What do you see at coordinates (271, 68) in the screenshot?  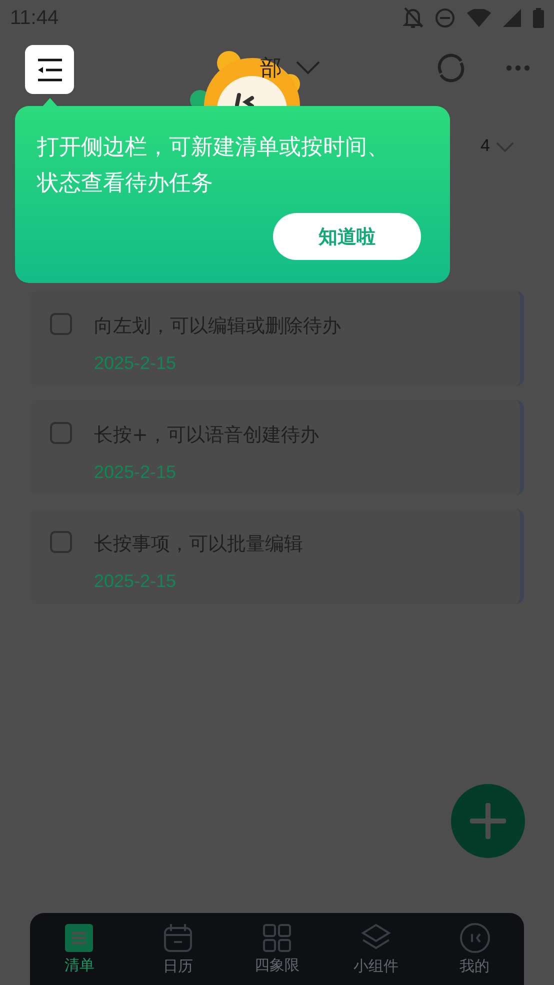 I see `list-title: 部` at bounding box center [271, 68].